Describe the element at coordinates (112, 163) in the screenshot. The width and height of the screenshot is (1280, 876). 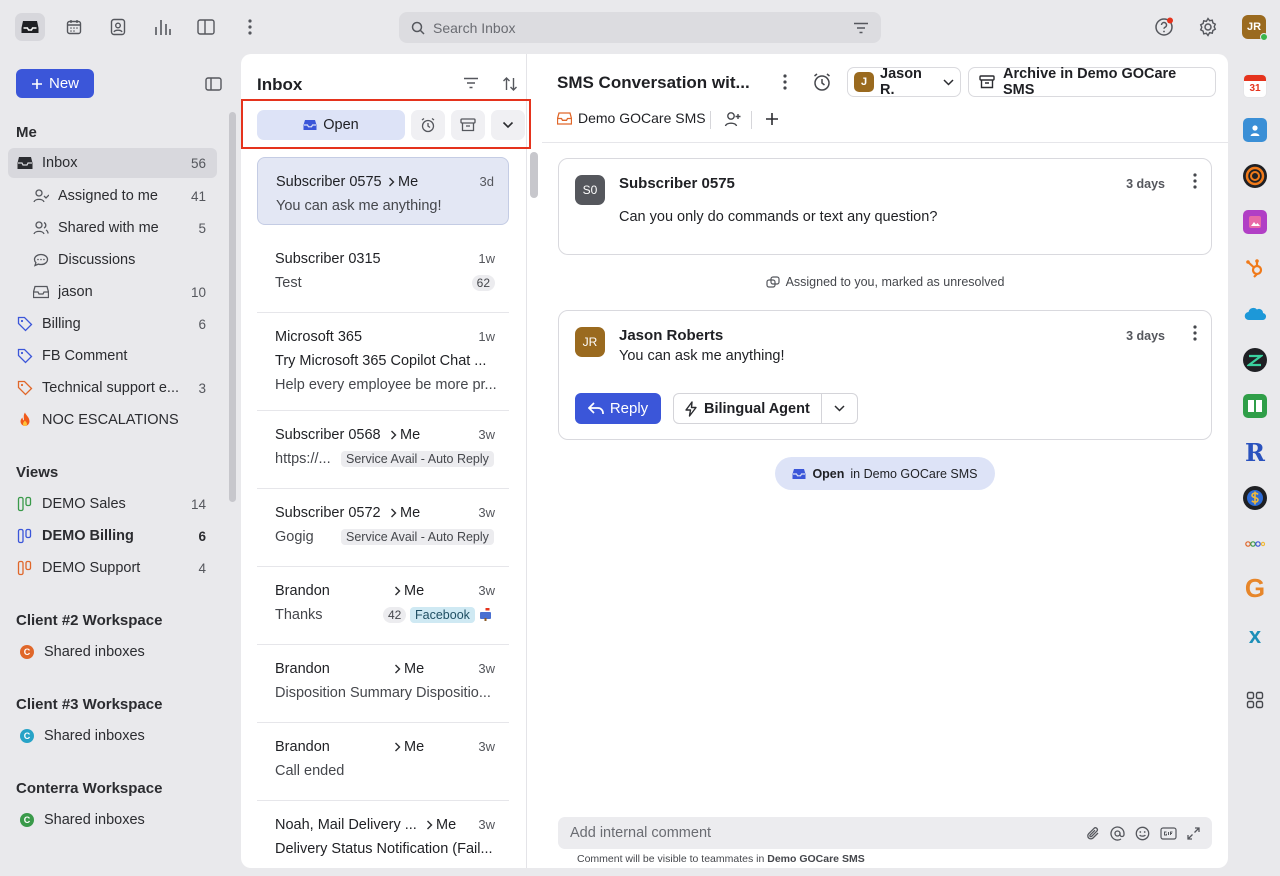
I see `nav-inbox: Inbox 56` at that location.